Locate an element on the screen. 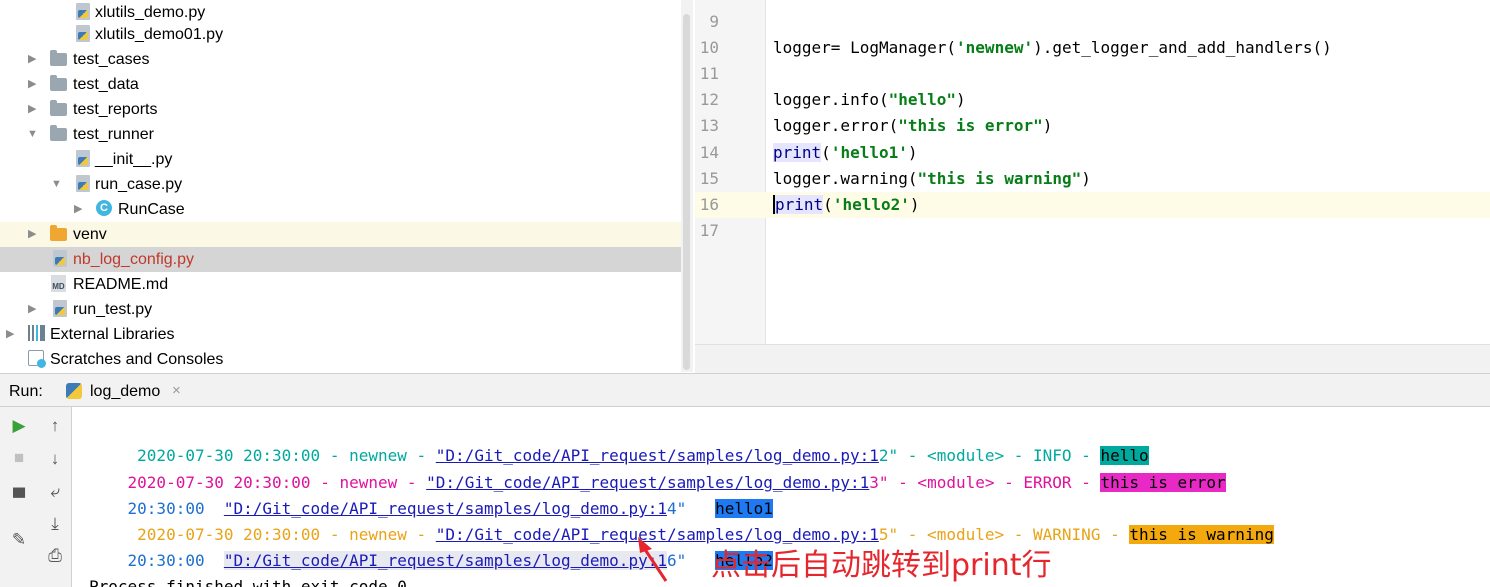  libraries-icon is located at coordinates (37, 334).